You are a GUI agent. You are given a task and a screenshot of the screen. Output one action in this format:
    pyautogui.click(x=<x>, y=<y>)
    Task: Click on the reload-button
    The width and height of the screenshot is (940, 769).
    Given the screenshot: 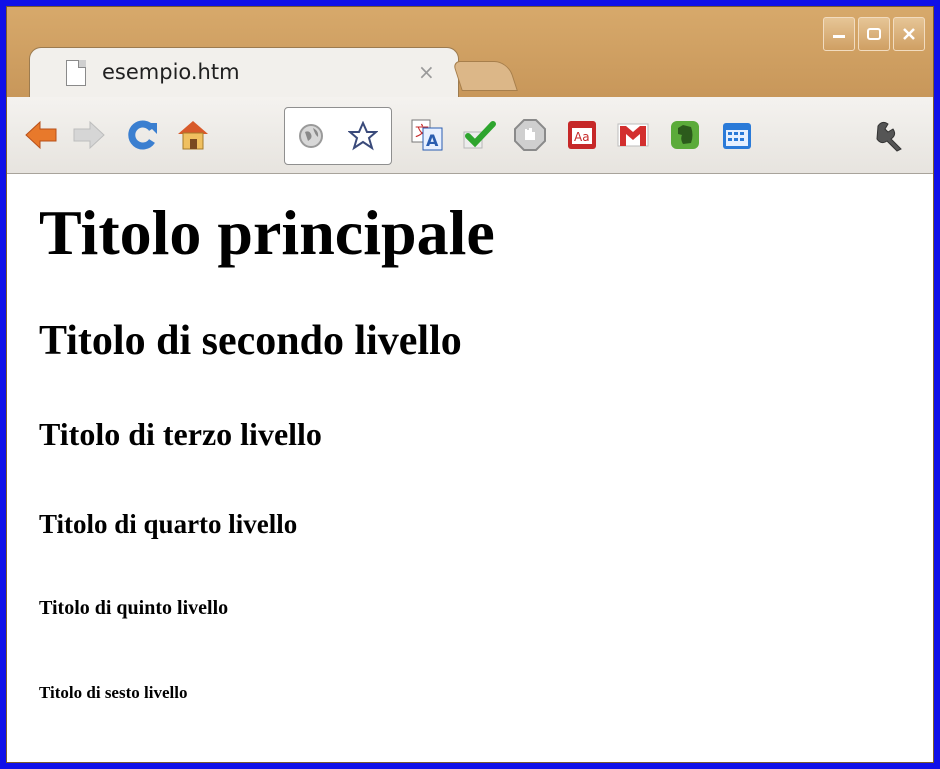 What is the action you would take?
    pyautogui.click(x=142, y=135)
    